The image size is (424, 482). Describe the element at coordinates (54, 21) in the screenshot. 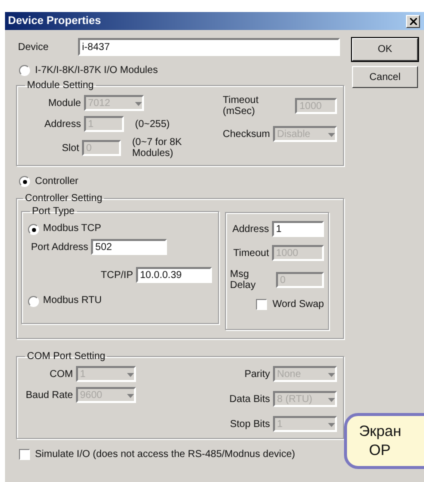

I see `window-title: Device Properties` at that location.